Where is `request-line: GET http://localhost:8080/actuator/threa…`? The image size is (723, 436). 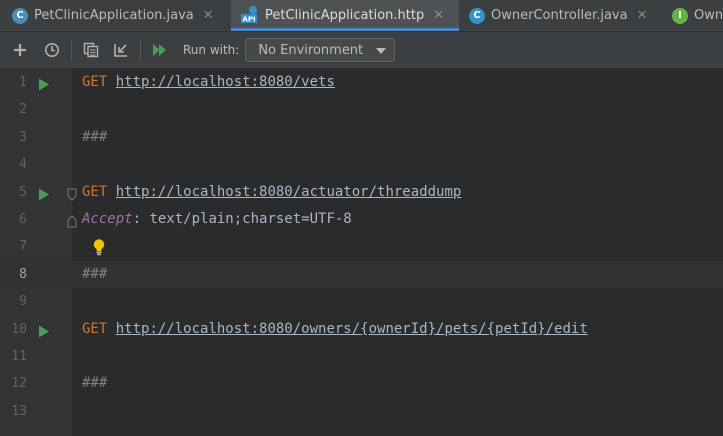 request-line: GET http://localhost:8080/actuator/threa… is located at coordinates (271, 192).